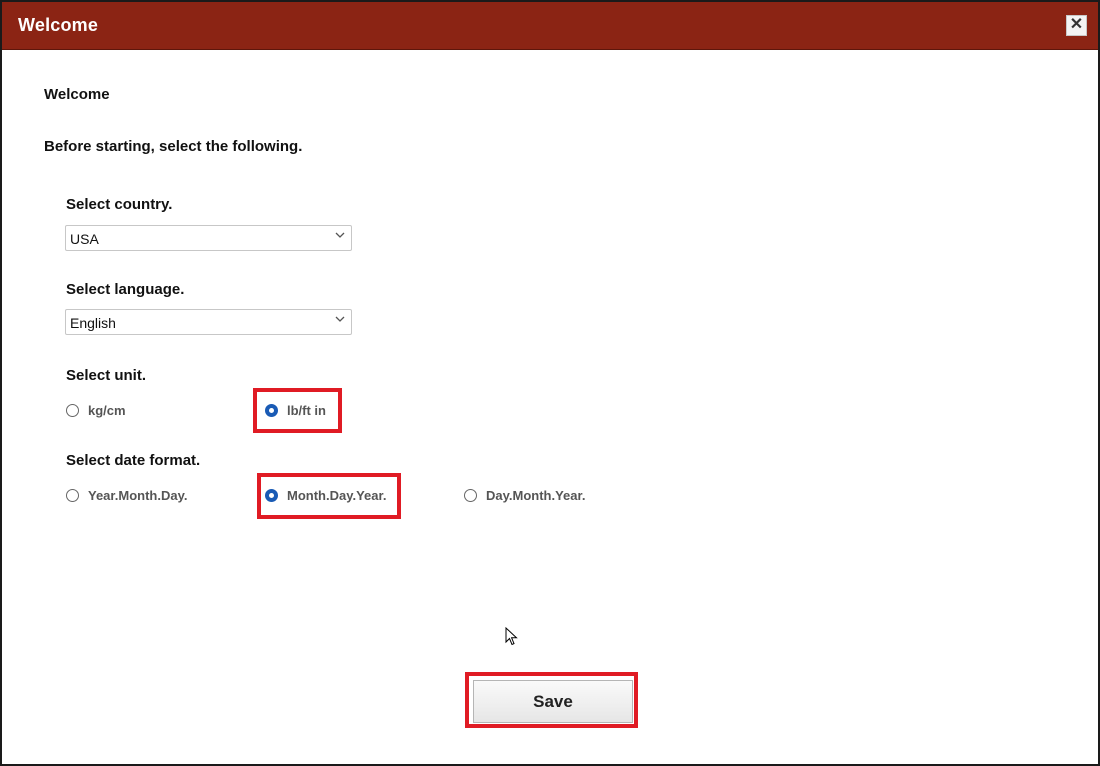 Image resolution: width=1100 pixels, height=766 pixels. I want to click on close-button: ✕, so click(1076, 25).